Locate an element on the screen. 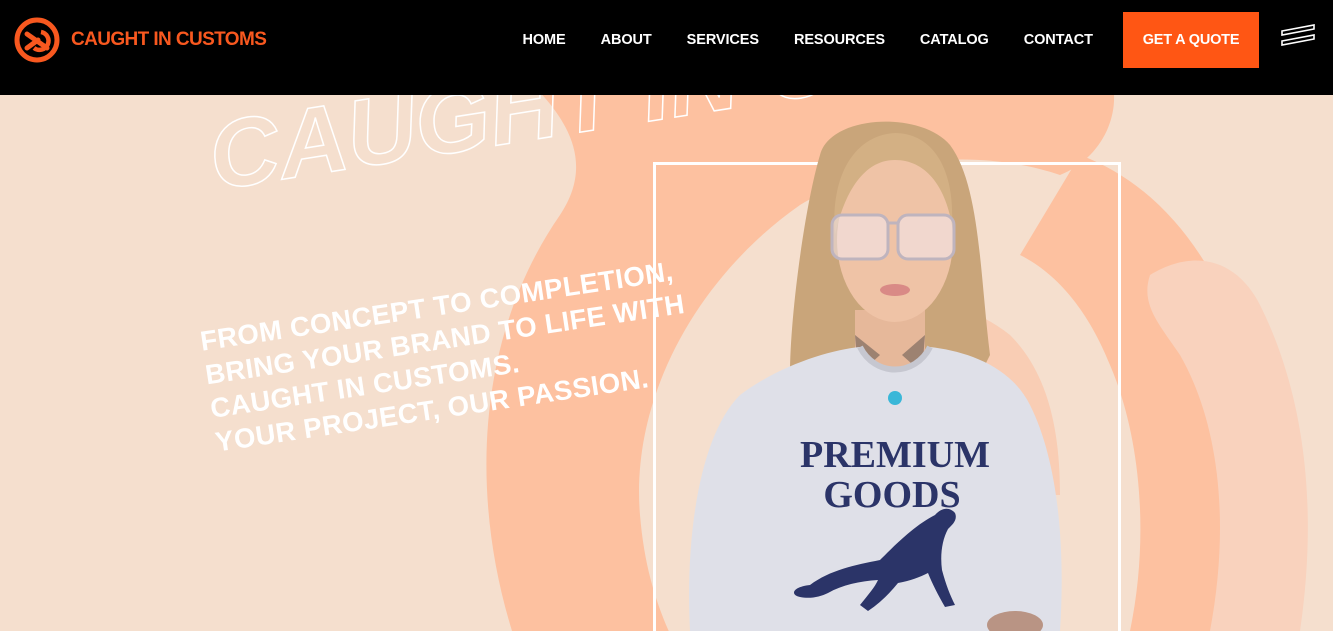 Image resolution: width=1333 pixels, height=631 pixels. logo-link: CAUGHT IN CUSTOMS is located at coordinates (140, 40).